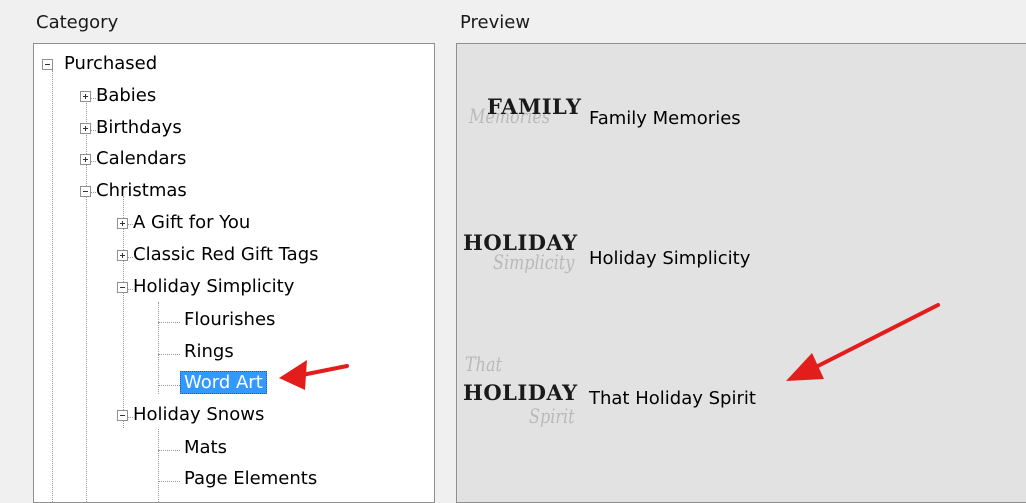 The height and width of the screenshot is (503, 1026). I want to click on tree-item-mats: Mats, so click(205, 448).